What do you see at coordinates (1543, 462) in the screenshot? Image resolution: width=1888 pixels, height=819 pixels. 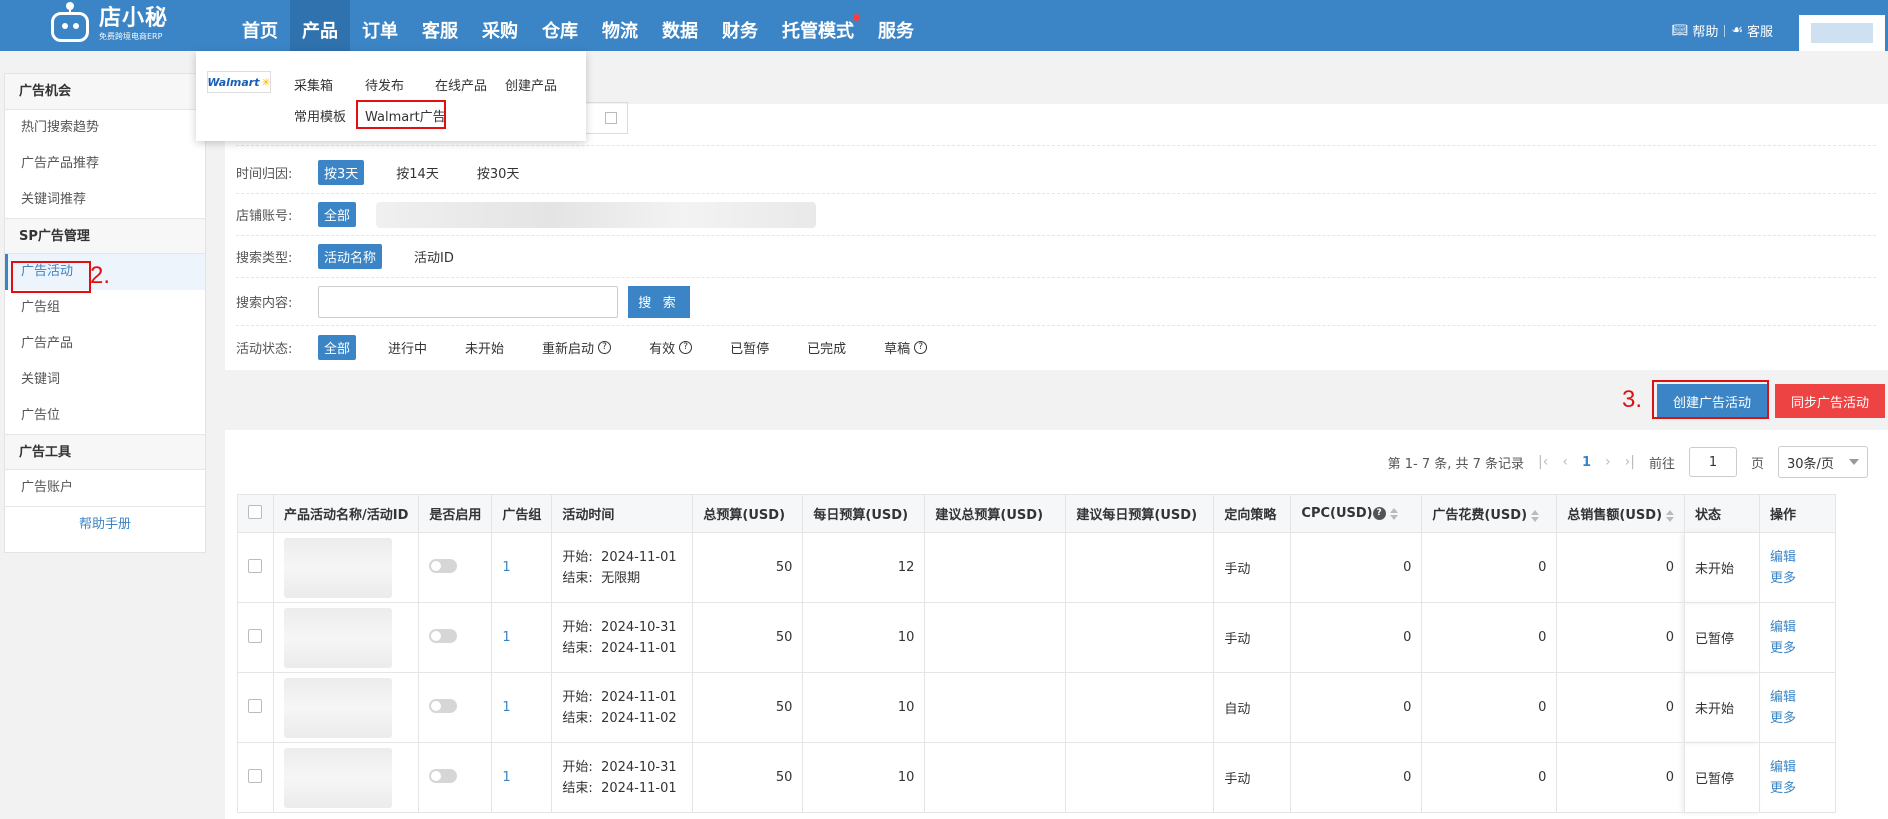 I see `first-page-icon: |‹` at bounding box center [1543, 462].